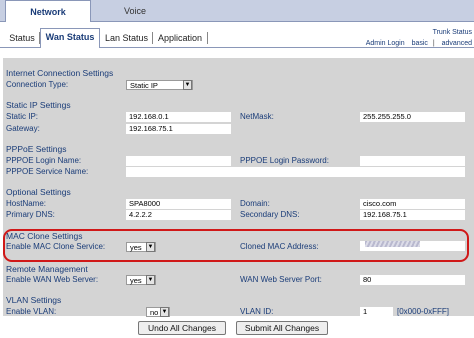  Describe the element at coordinates (412, 161) in the screenshot. I see `pppoe-password-field` at that location.